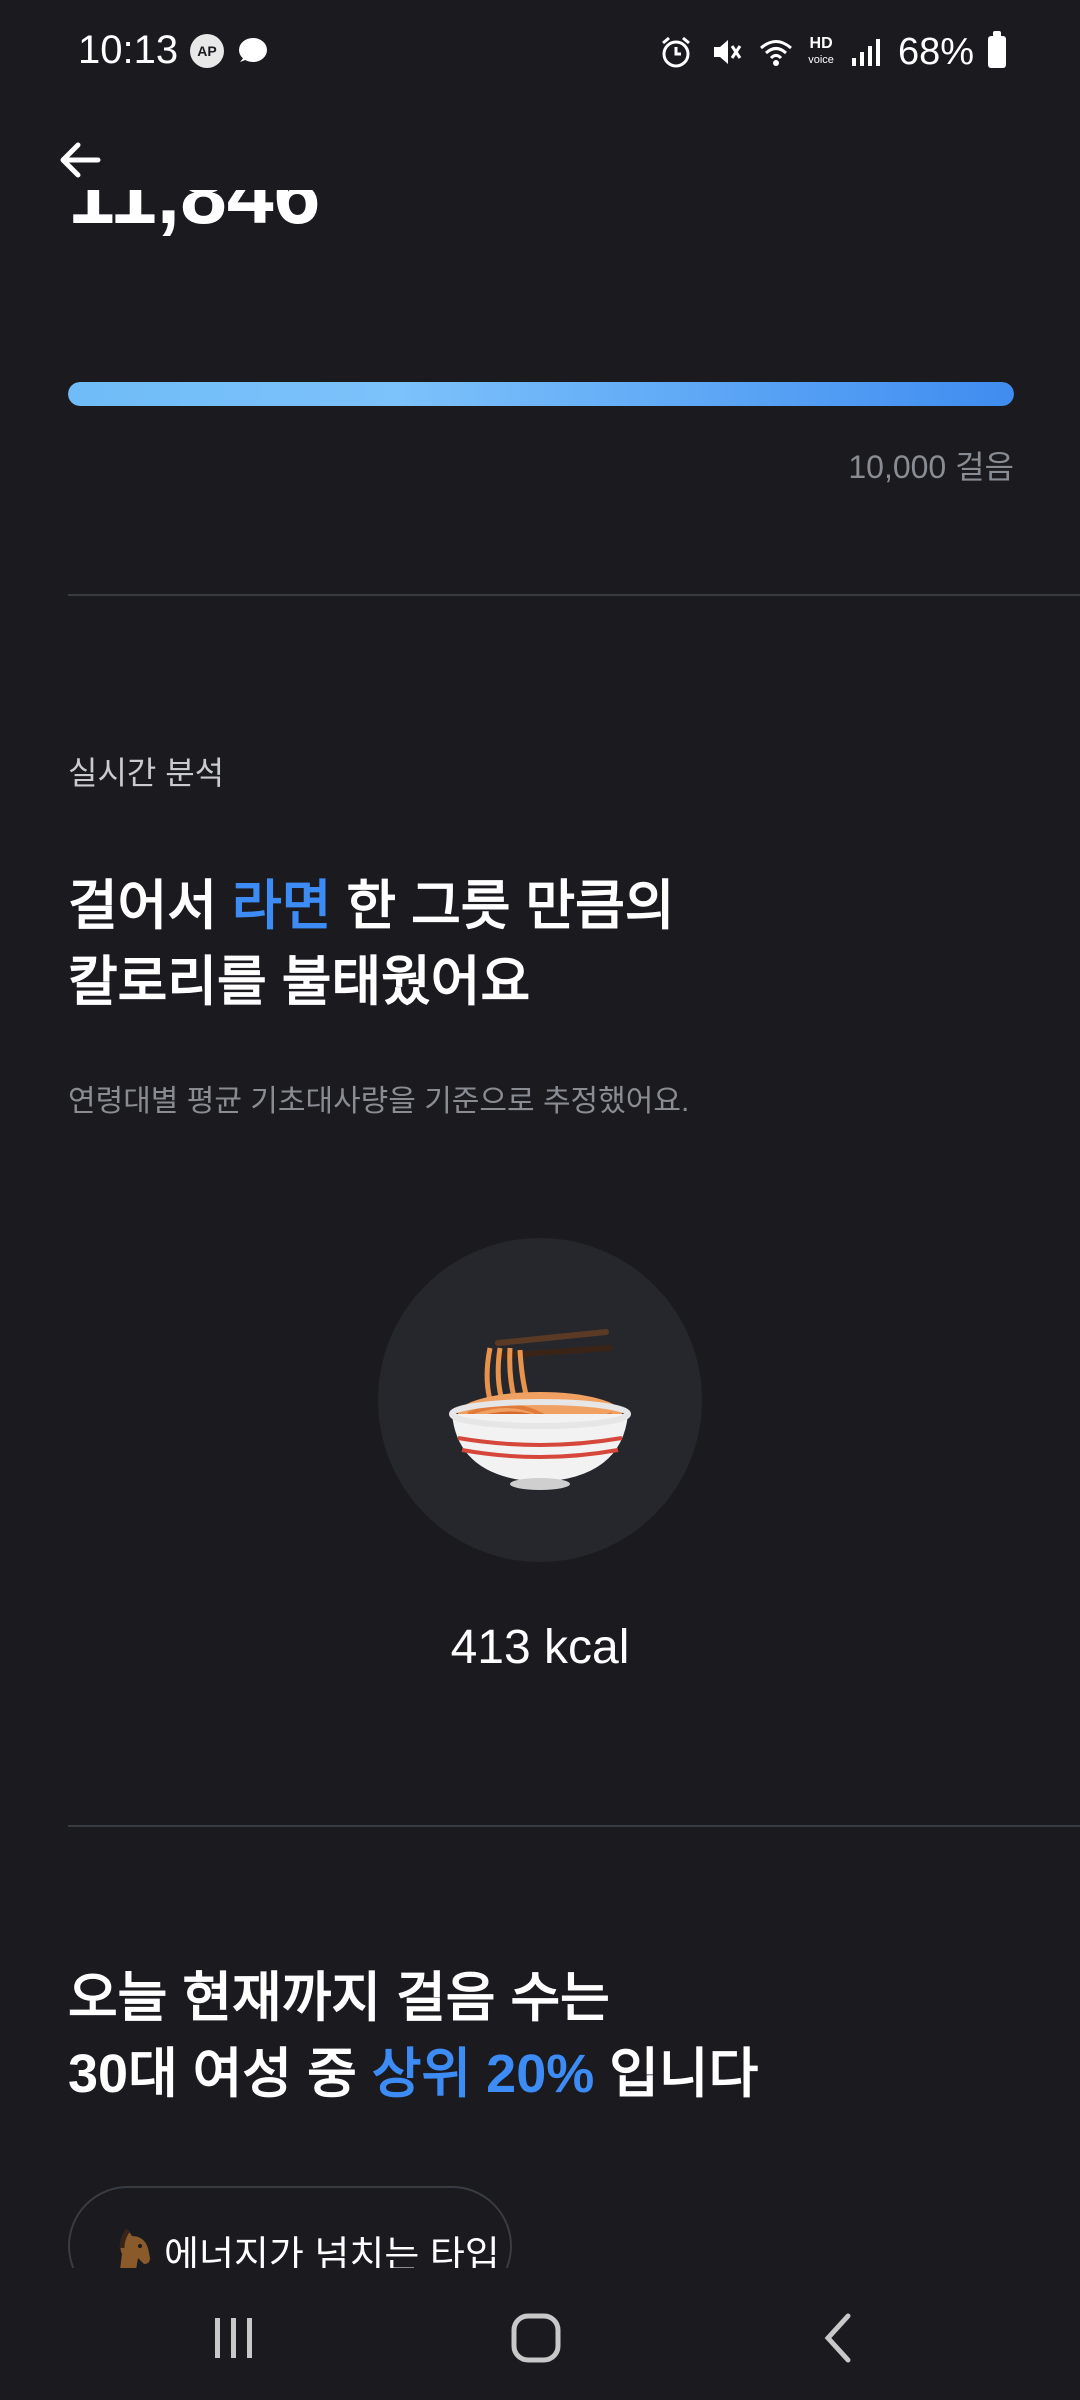  Describe the element at coordinates (503, 906) in the screenshot. I see `headline-text: 한 그릇 만큼의` at that location.